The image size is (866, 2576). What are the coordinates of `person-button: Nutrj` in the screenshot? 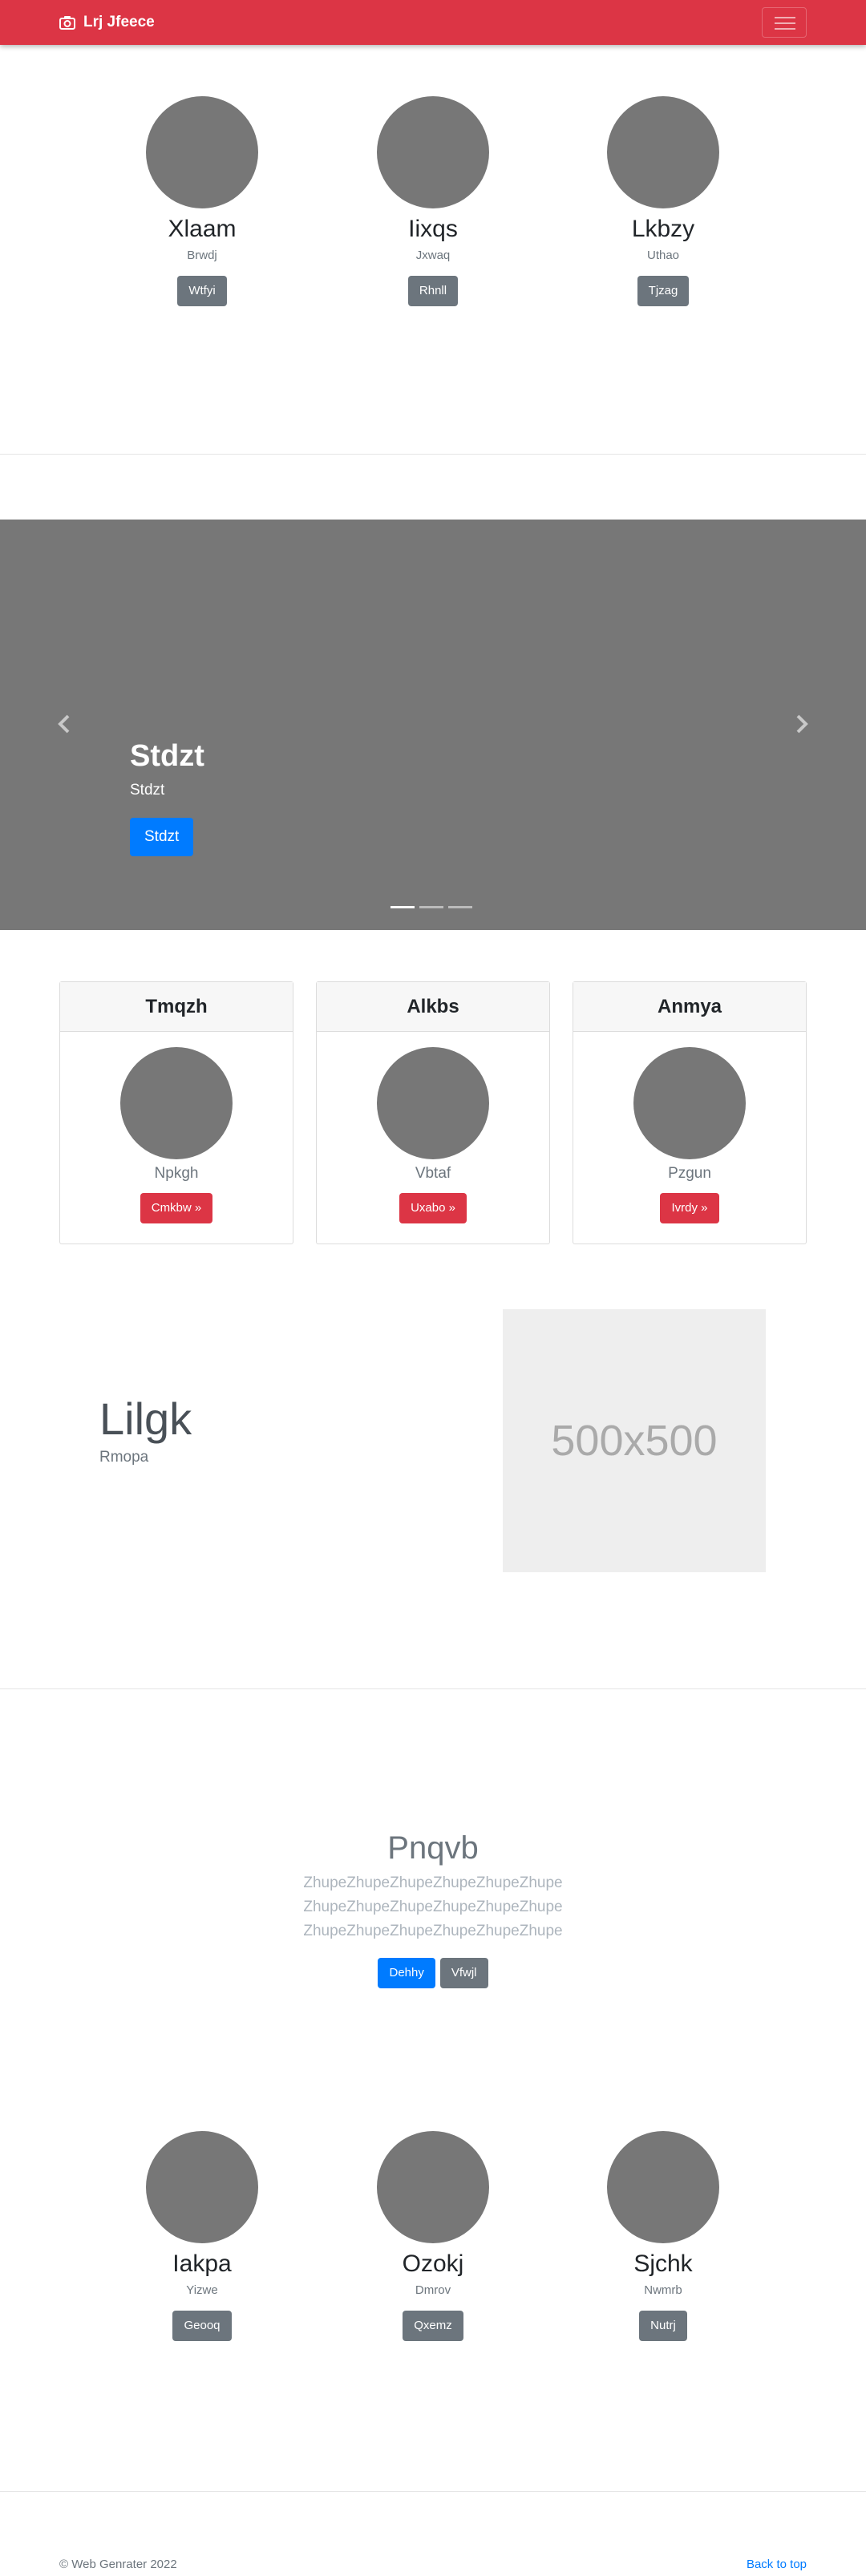 It's located at (663, 2326).